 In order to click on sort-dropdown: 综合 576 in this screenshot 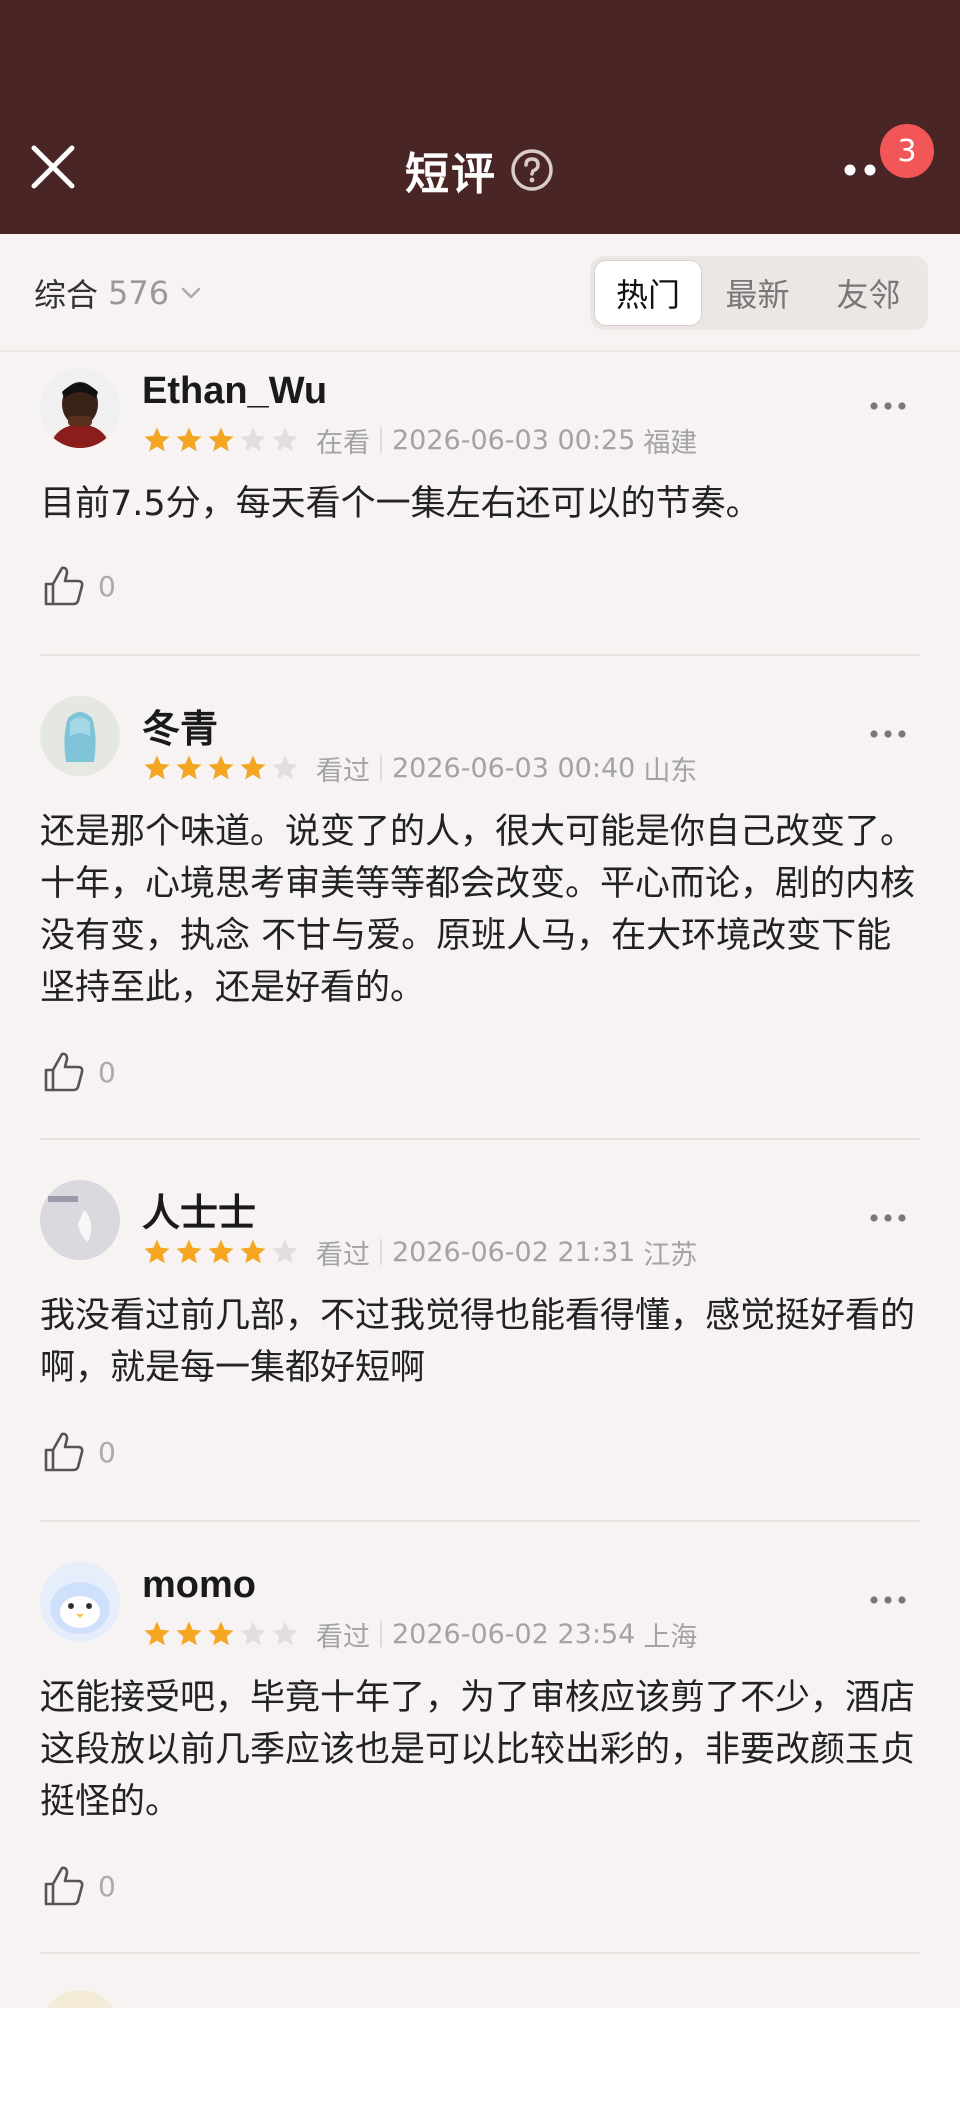, I will do `click(118, 293)`.